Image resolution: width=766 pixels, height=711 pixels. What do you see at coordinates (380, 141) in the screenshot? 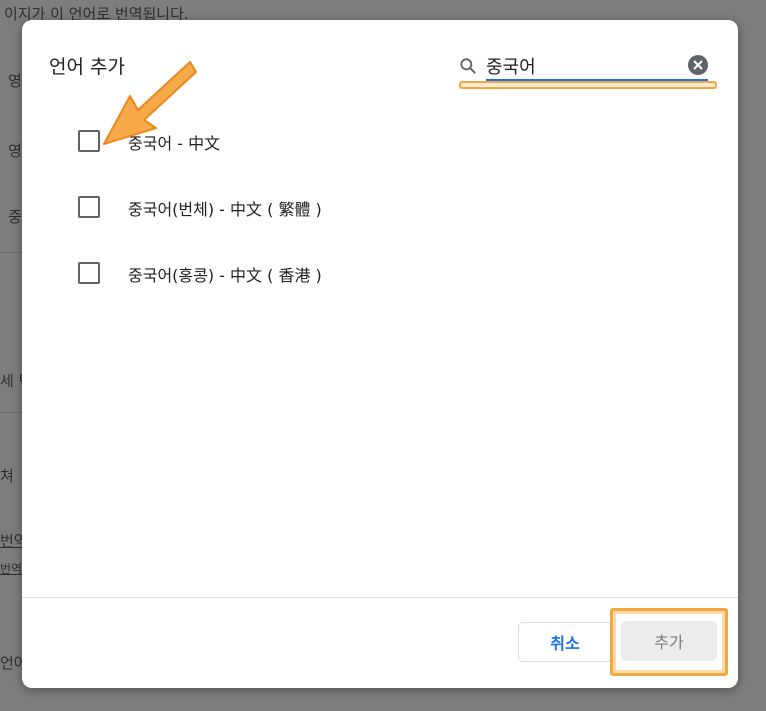
I see `list-item: 중국어 - 中文` at bounding box center [380, 141].